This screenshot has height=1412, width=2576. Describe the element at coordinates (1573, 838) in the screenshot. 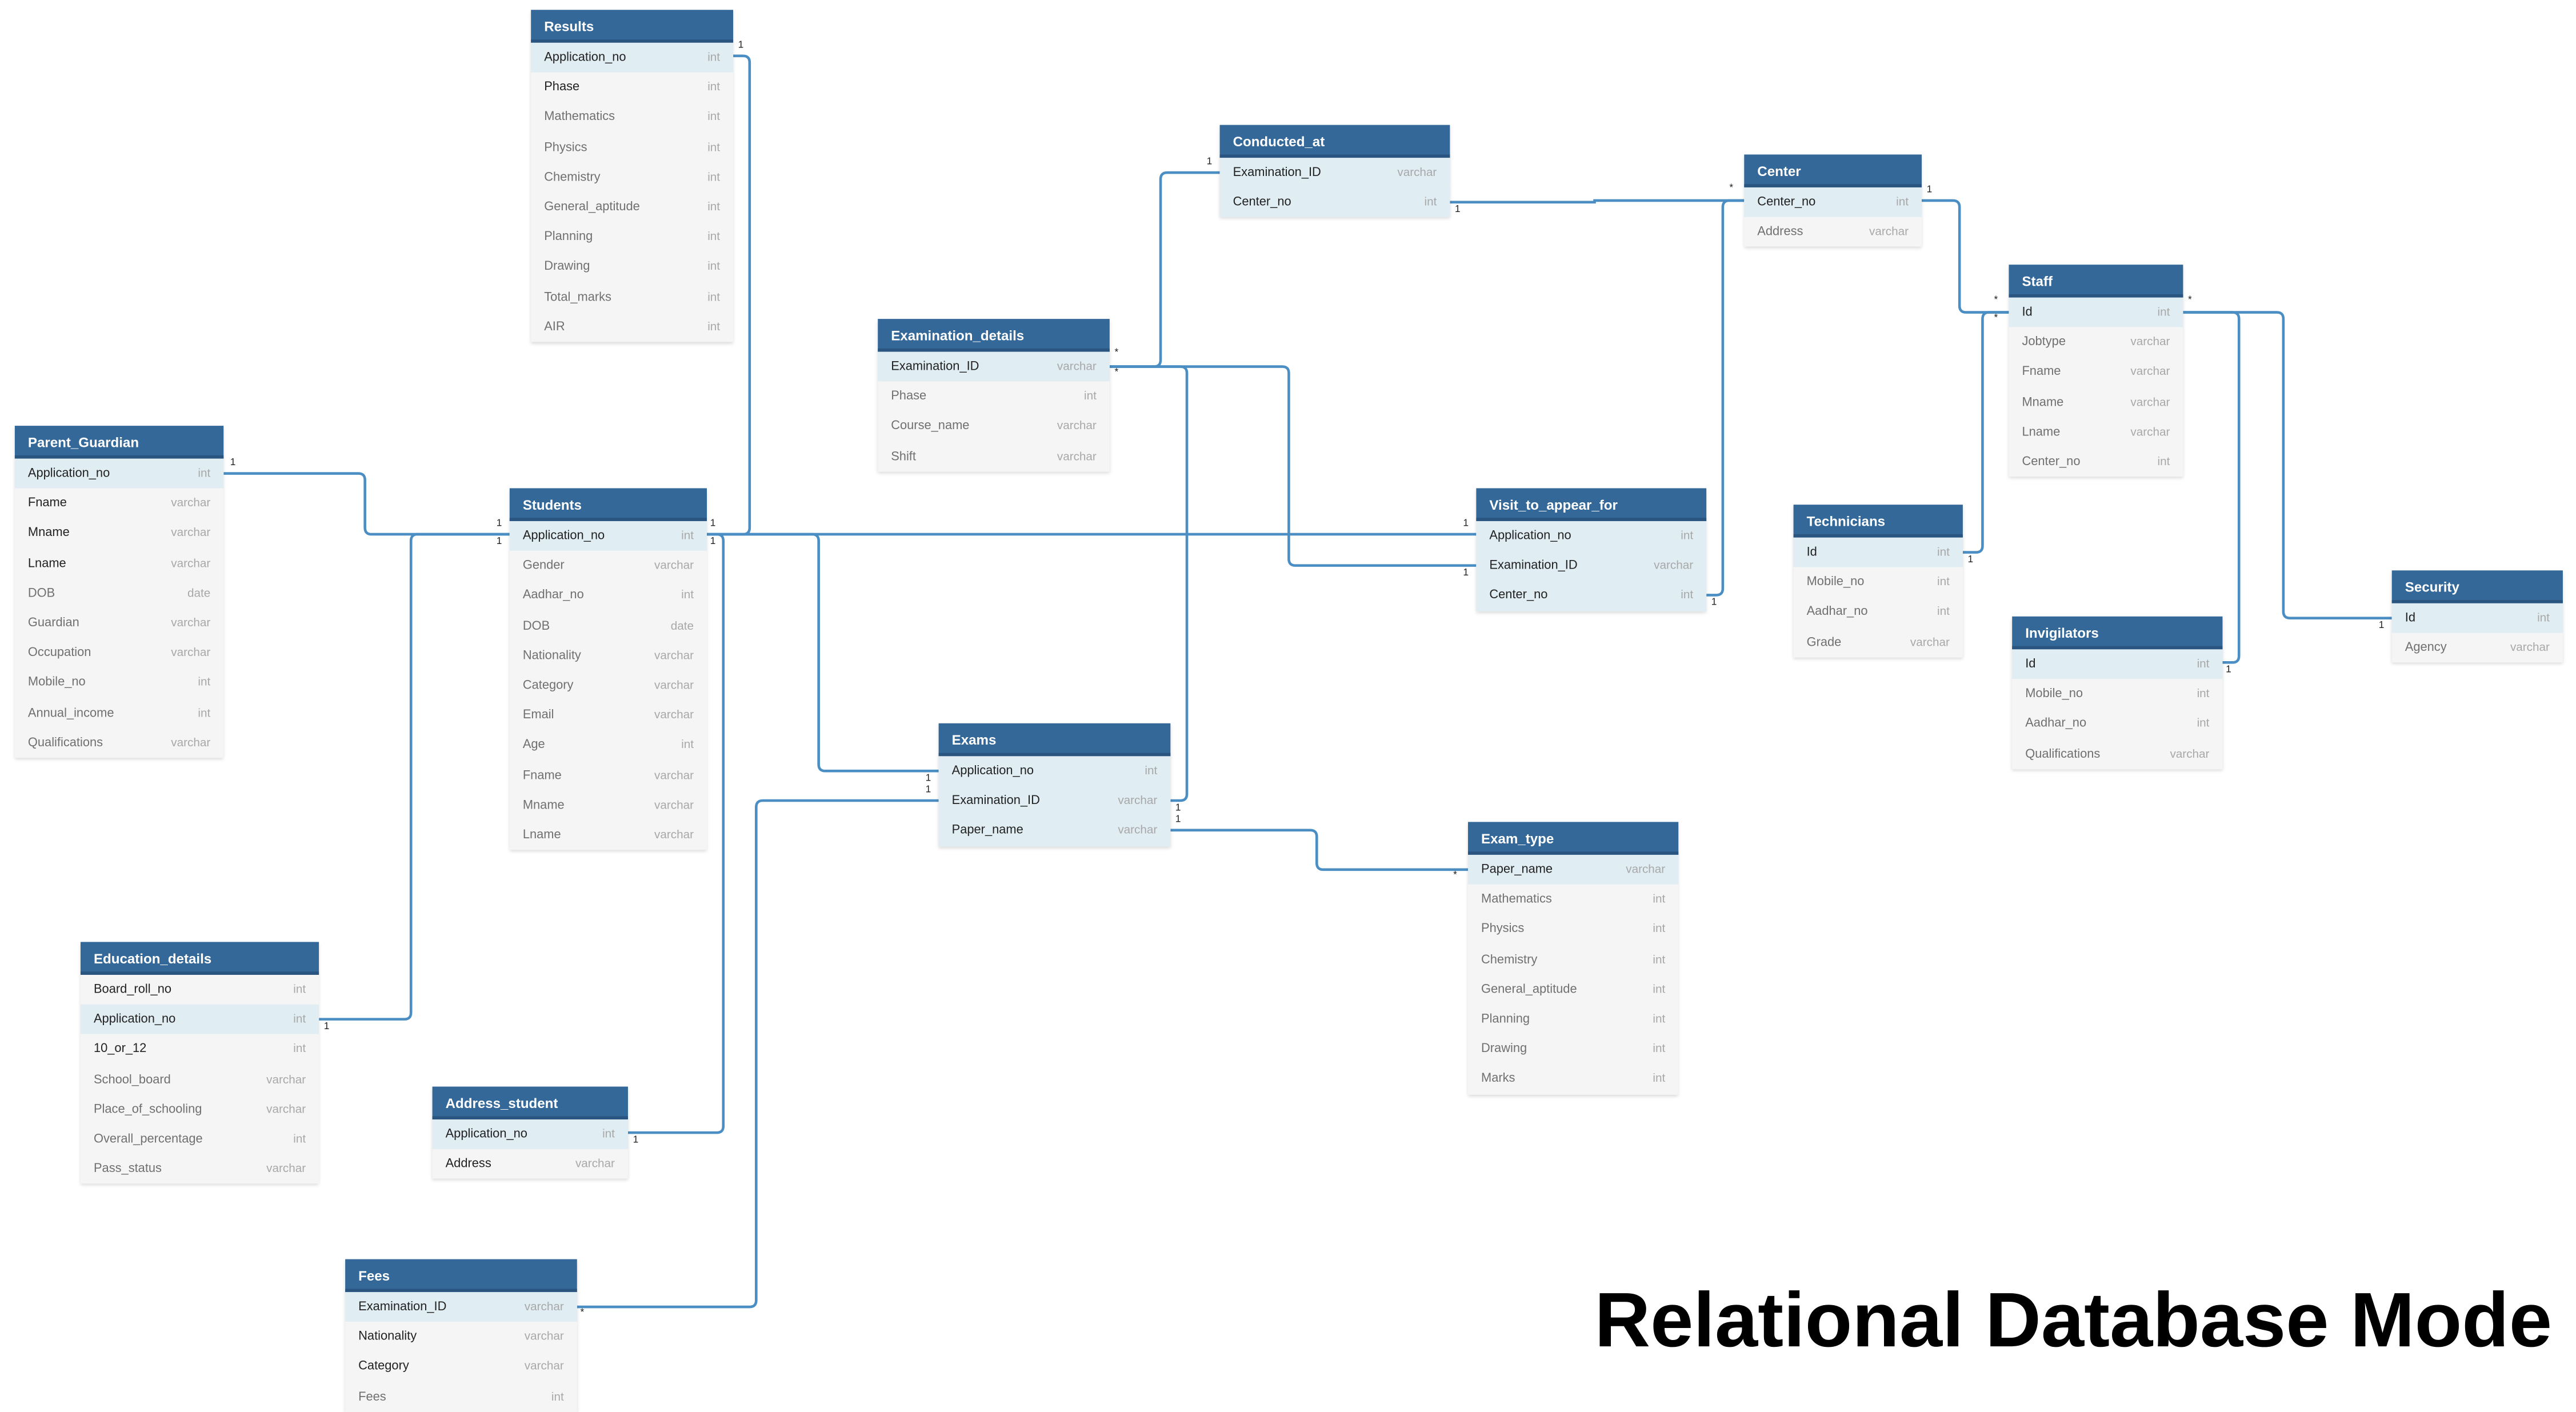

I see `table-header: Exam_type` at that location.